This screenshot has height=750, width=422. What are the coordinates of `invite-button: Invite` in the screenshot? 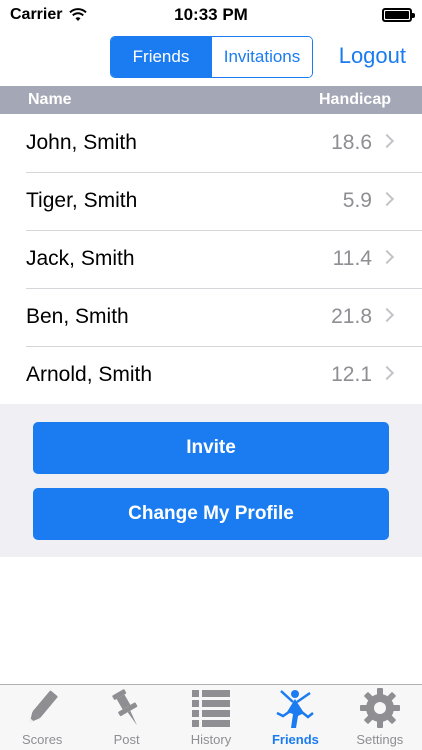 It's located at (211, 448).